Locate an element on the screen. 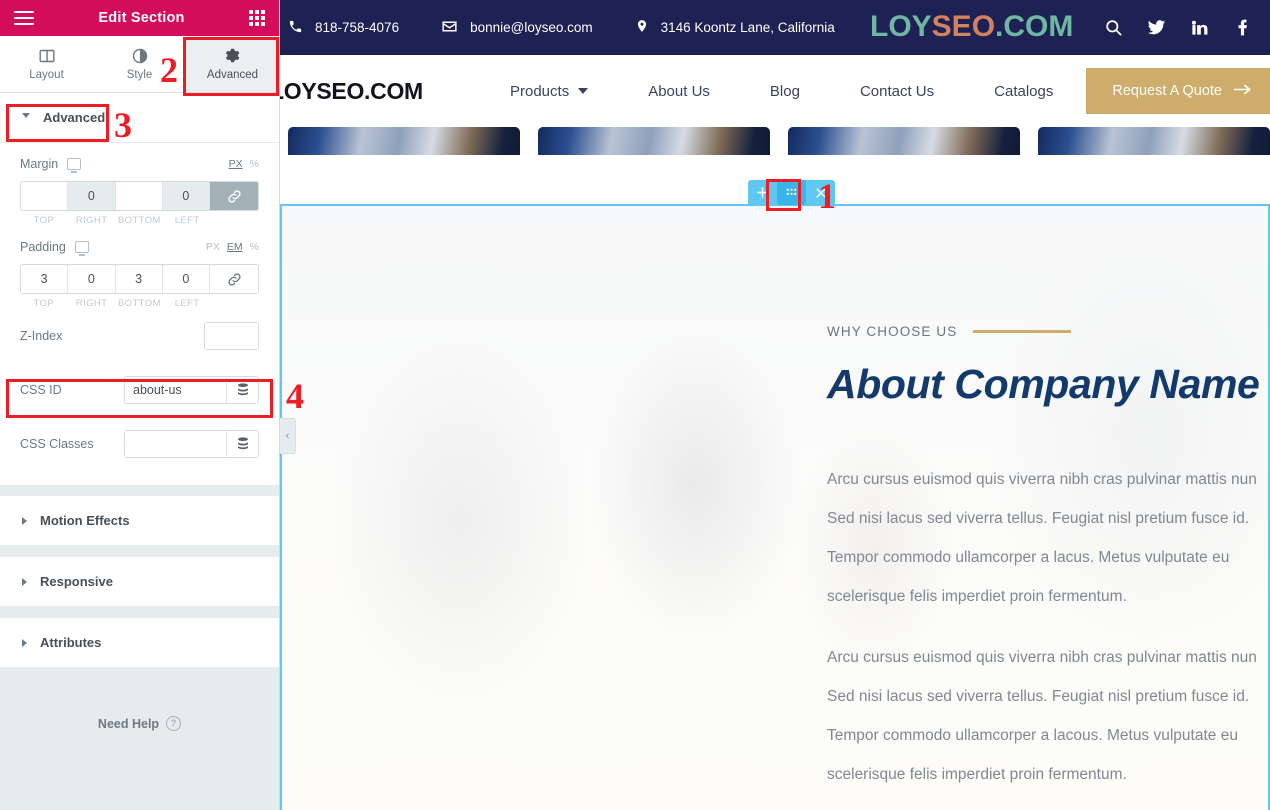  section-edit-handle is located at coordinates (791, 192).